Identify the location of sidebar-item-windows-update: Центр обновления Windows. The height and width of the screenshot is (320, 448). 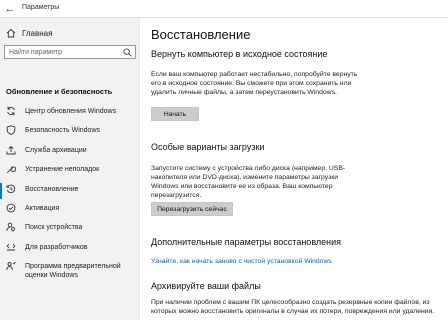
(70, 113).